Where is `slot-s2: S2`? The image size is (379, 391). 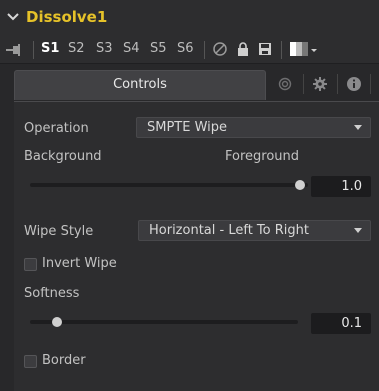
slot-s2: S2 is located at coordinates (76, 48).